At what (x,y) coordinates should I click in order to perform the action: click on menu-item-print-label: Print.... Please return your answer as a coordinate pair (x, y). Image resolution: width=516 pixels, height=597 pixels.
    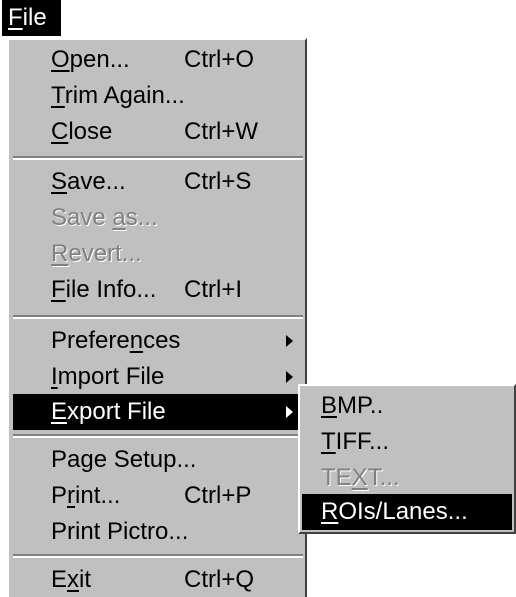
    Looking at the image, I should click on (86, 495).